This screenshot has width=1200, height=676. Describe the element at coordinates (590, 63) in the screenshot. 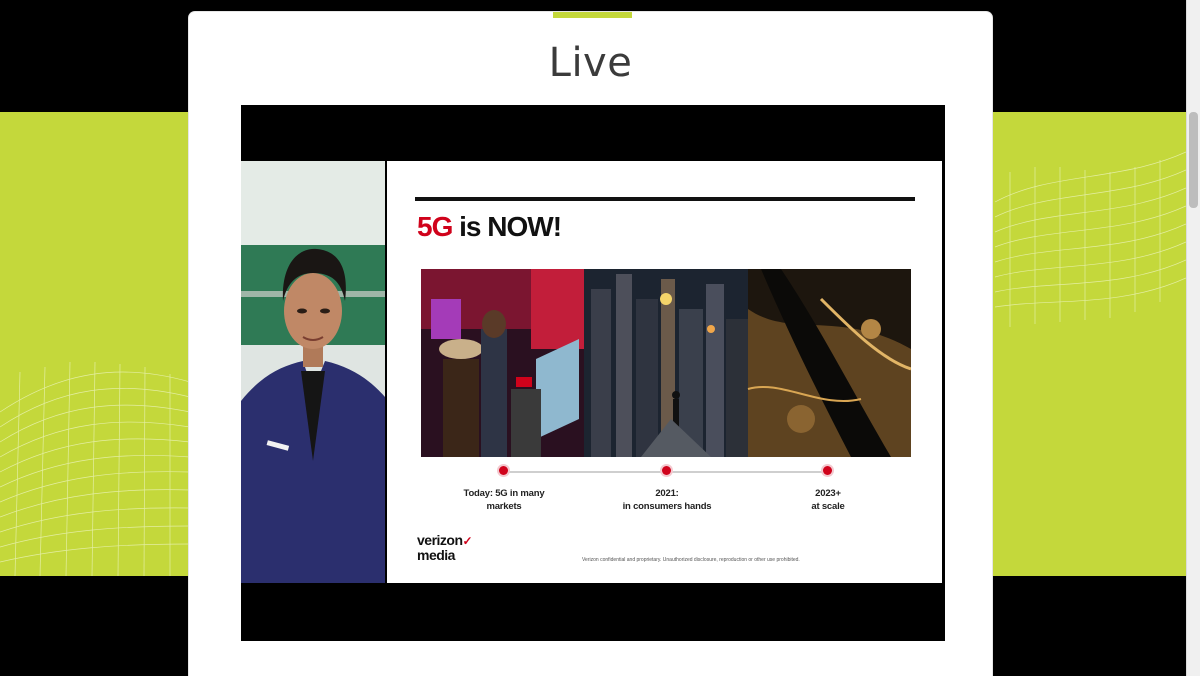

I see `page-title: Live` at that location.